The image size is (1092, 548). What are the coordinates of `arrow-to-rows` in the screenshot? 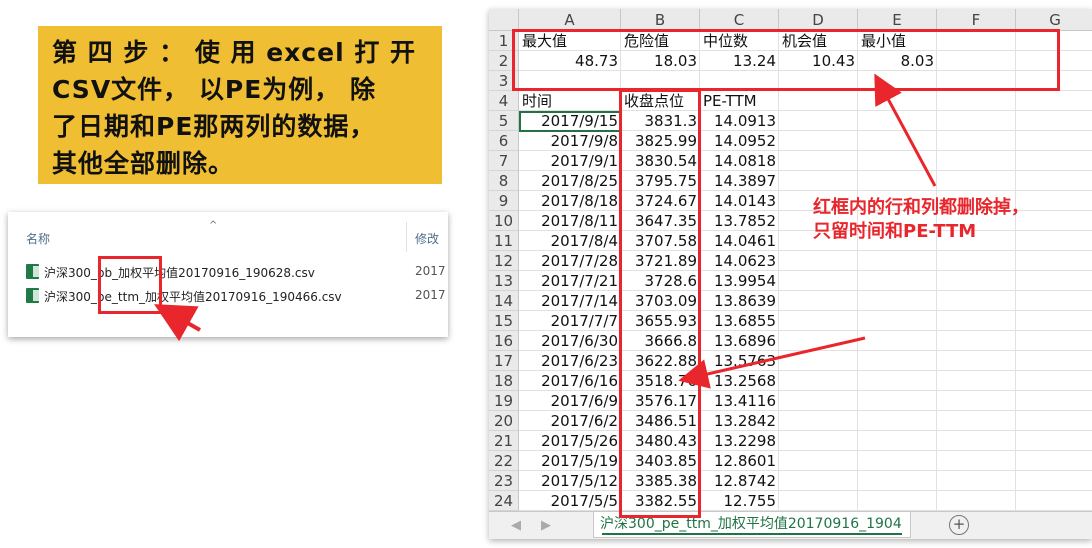 It's located at (905, 130).